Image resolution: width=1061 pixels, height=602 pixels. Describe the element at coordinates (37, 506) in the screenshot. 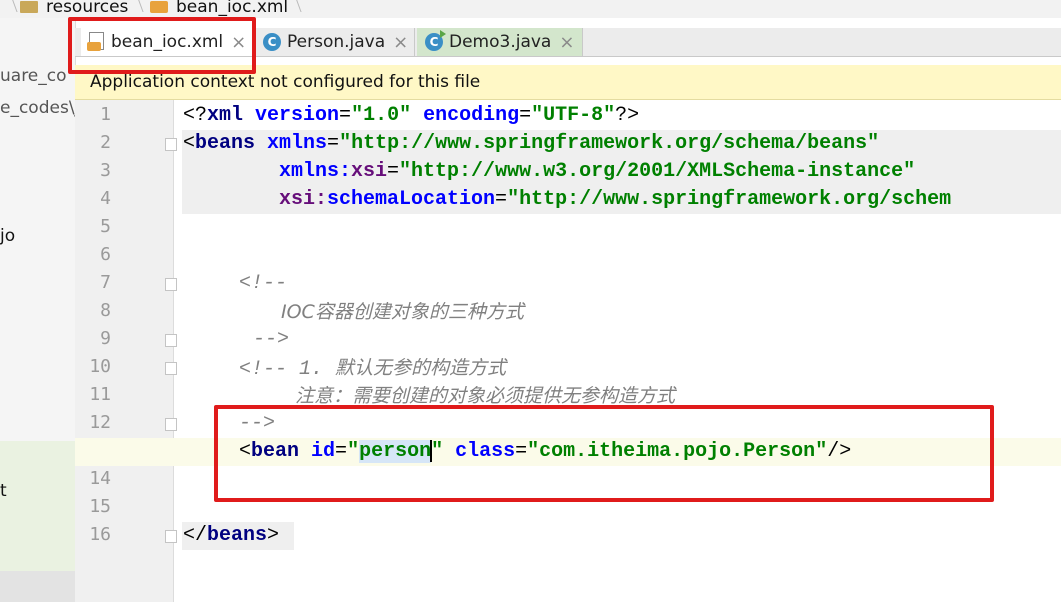

I see `selected-tree-row` at that location.